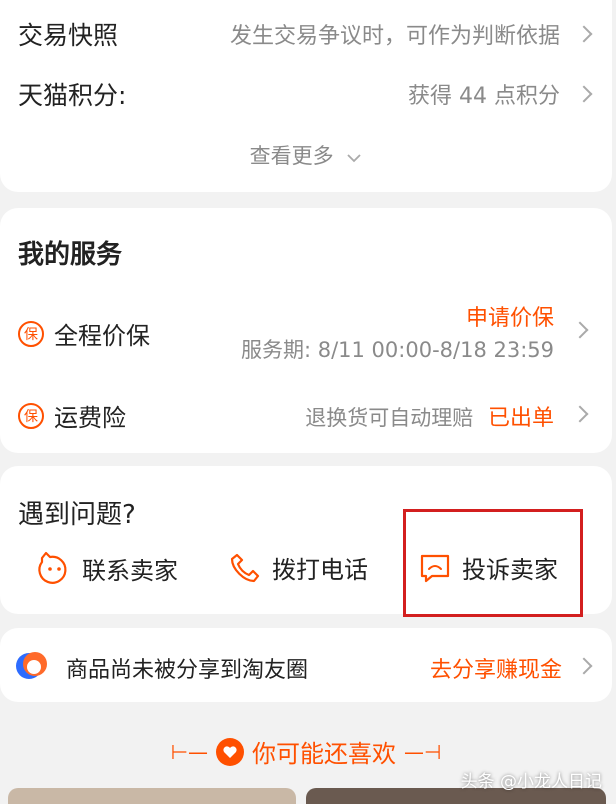  I want to click on service-label: 运费险, so click(90, 418).